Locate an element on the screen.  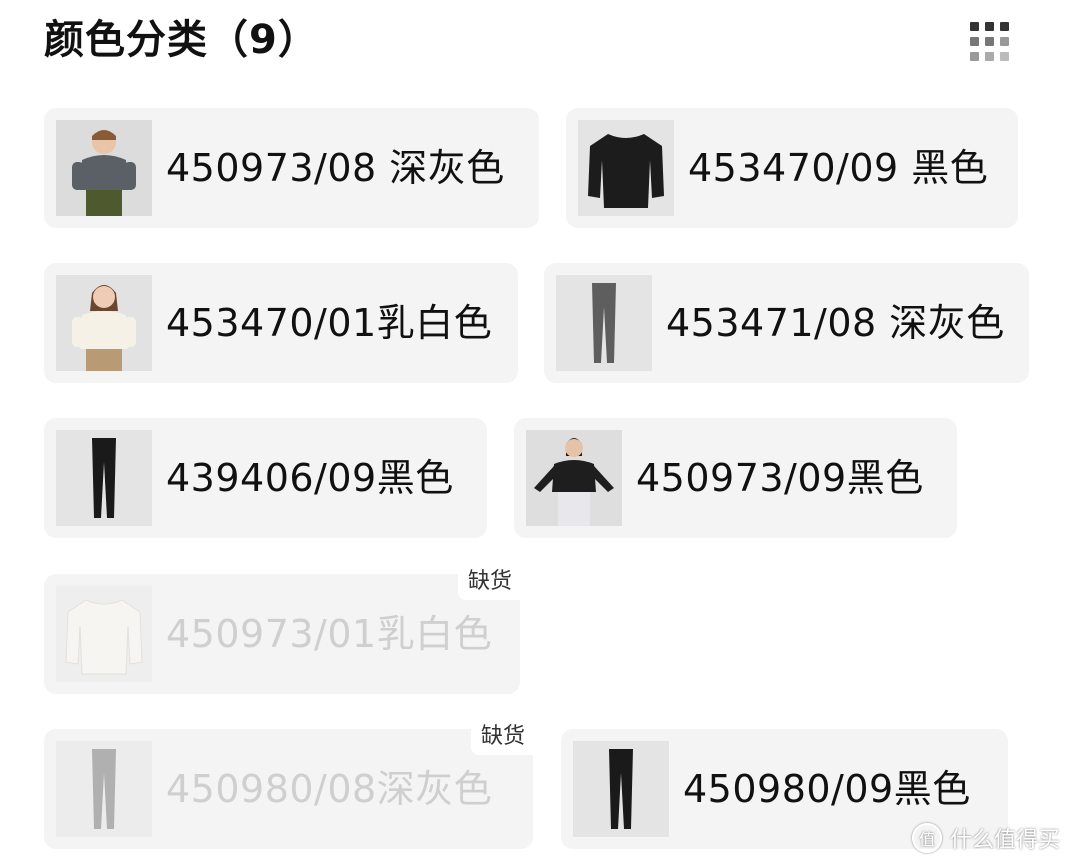
variant-label: 453470/01乳白色 is located at coordinates (329, 323).